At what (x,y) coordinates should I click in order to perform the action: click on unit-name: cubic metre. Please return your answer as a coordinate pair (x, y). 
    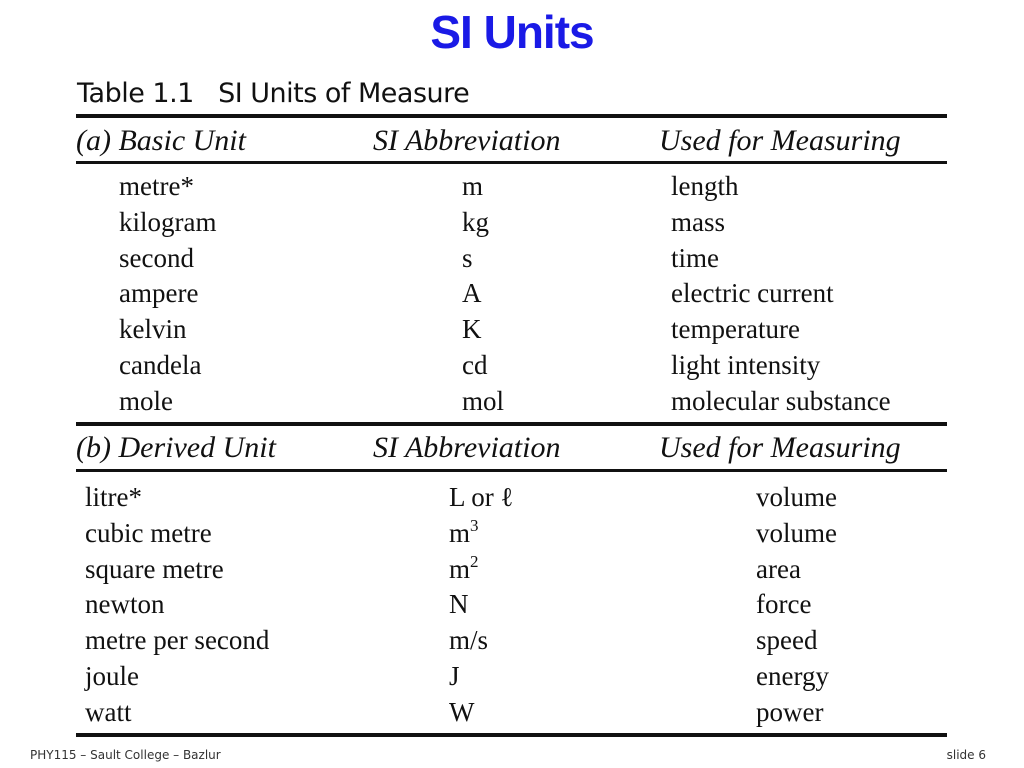
    Looking at the image, I should click on (148, 532).